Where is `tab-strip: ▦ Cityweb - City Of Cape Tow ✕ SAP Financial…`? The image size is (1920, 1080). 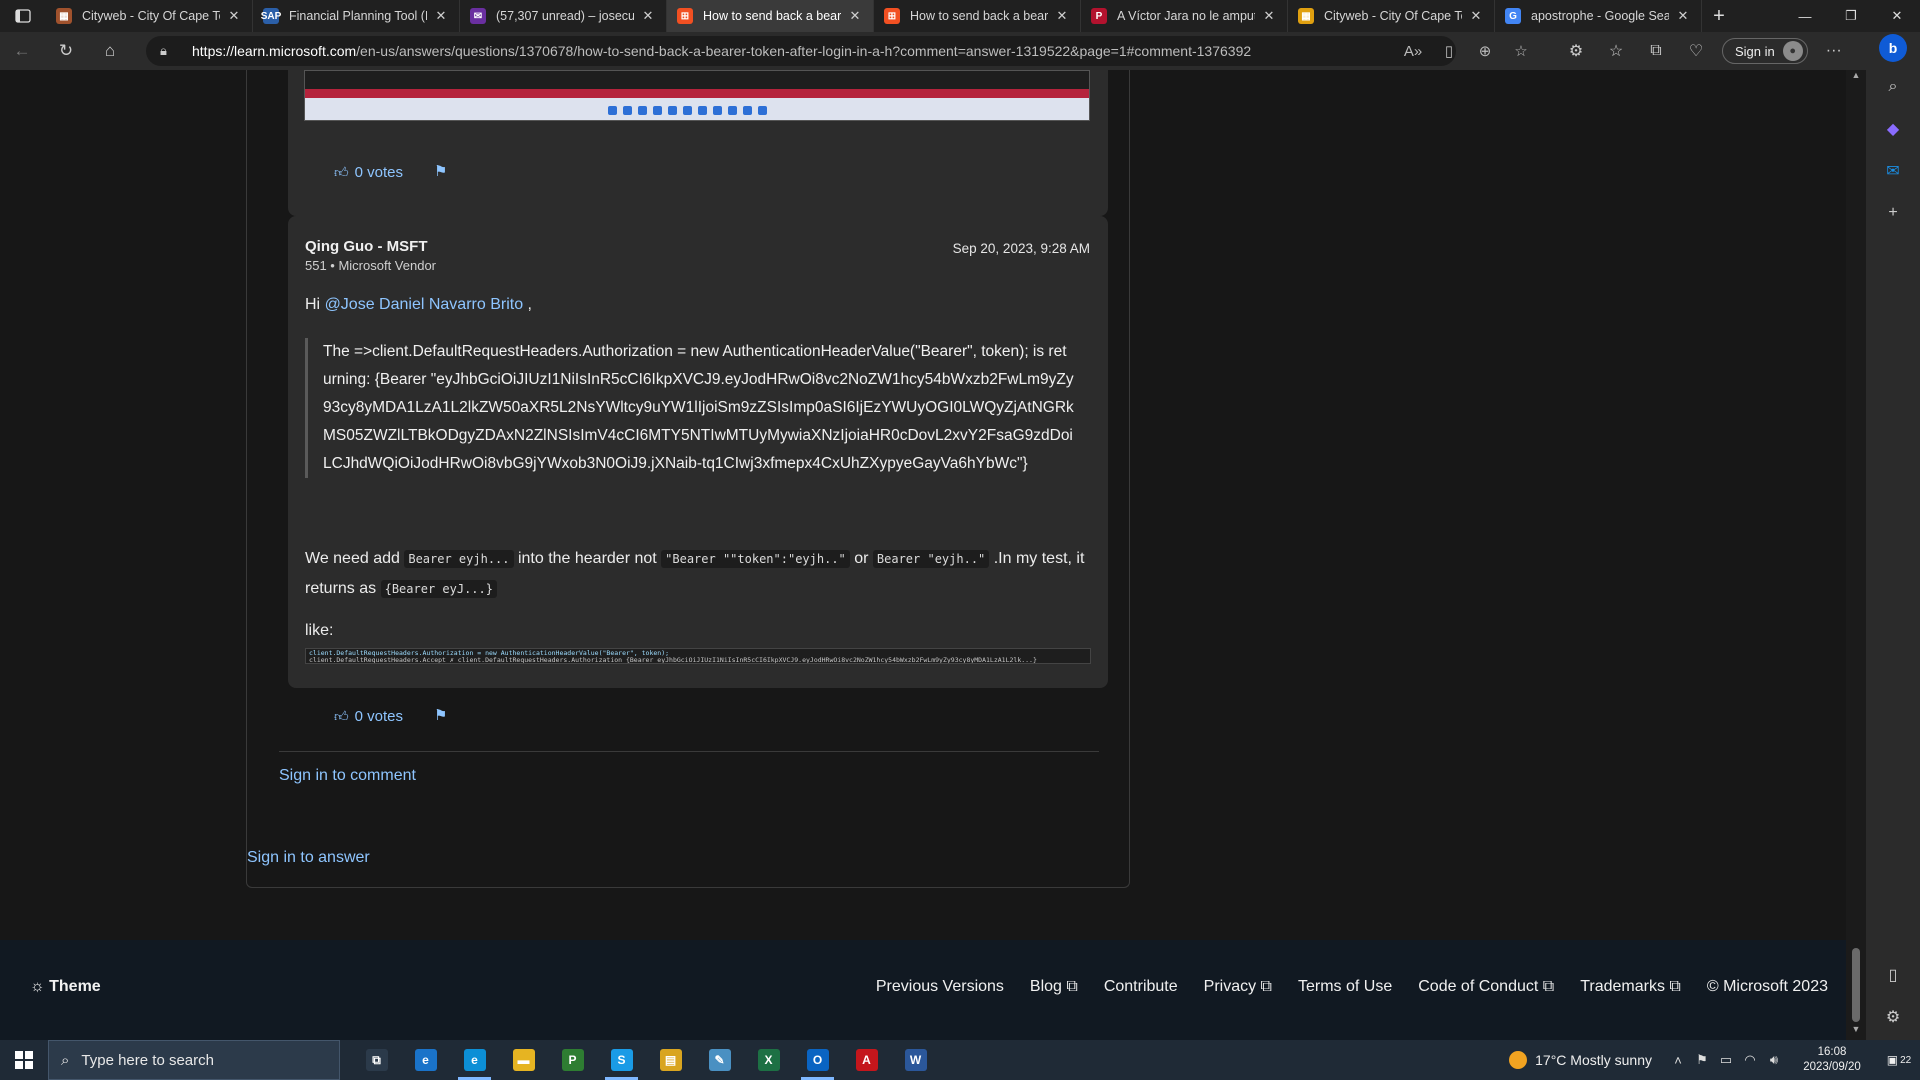
tab-strip: ▦ Cityweb - City Of Cape Tow ✕ SAP Financial… is located at coordinates (960, 16).